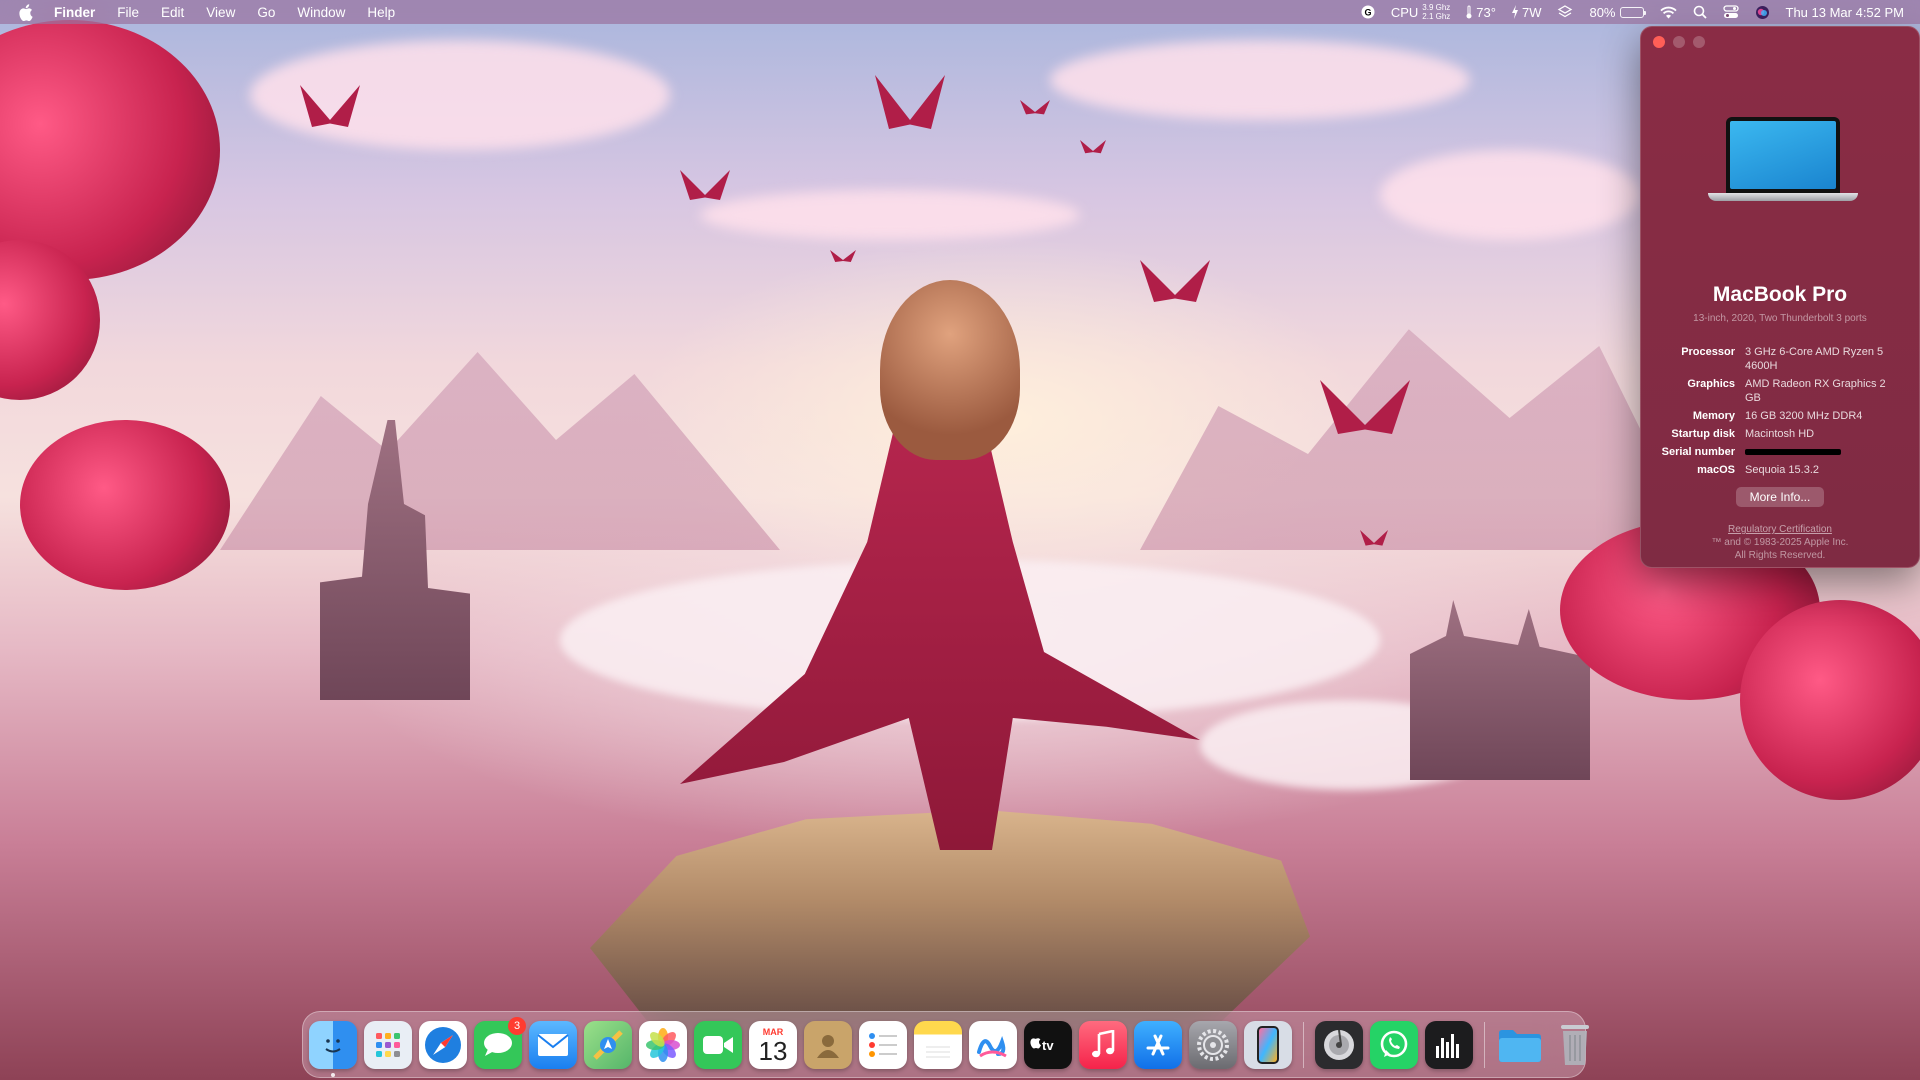  Describe the element at coordinates (1780, 452) in the screenshot. I see `spec-row-serial-number: Serial number` at that location.